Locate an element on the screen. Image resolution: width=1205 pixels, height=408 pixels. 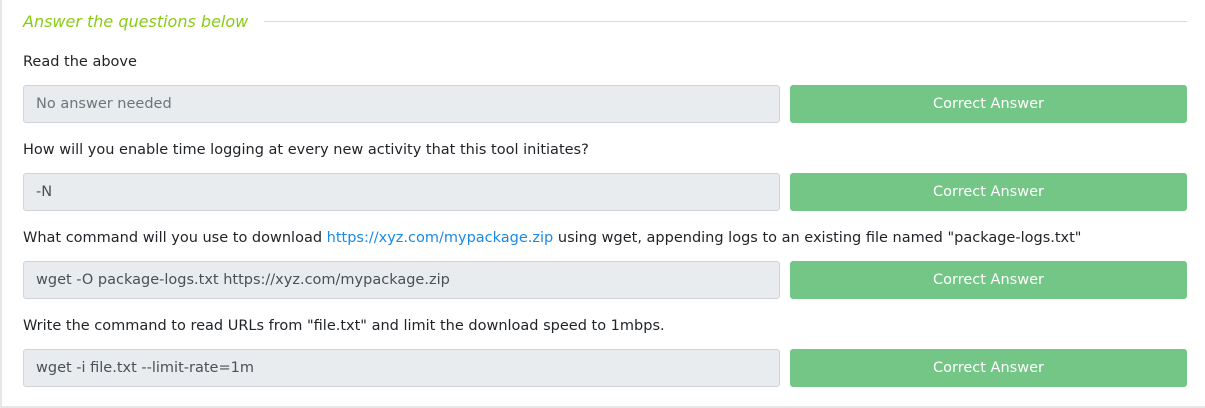
question-3-answer-row: Correct Answer is located at coordinates (605, 280).